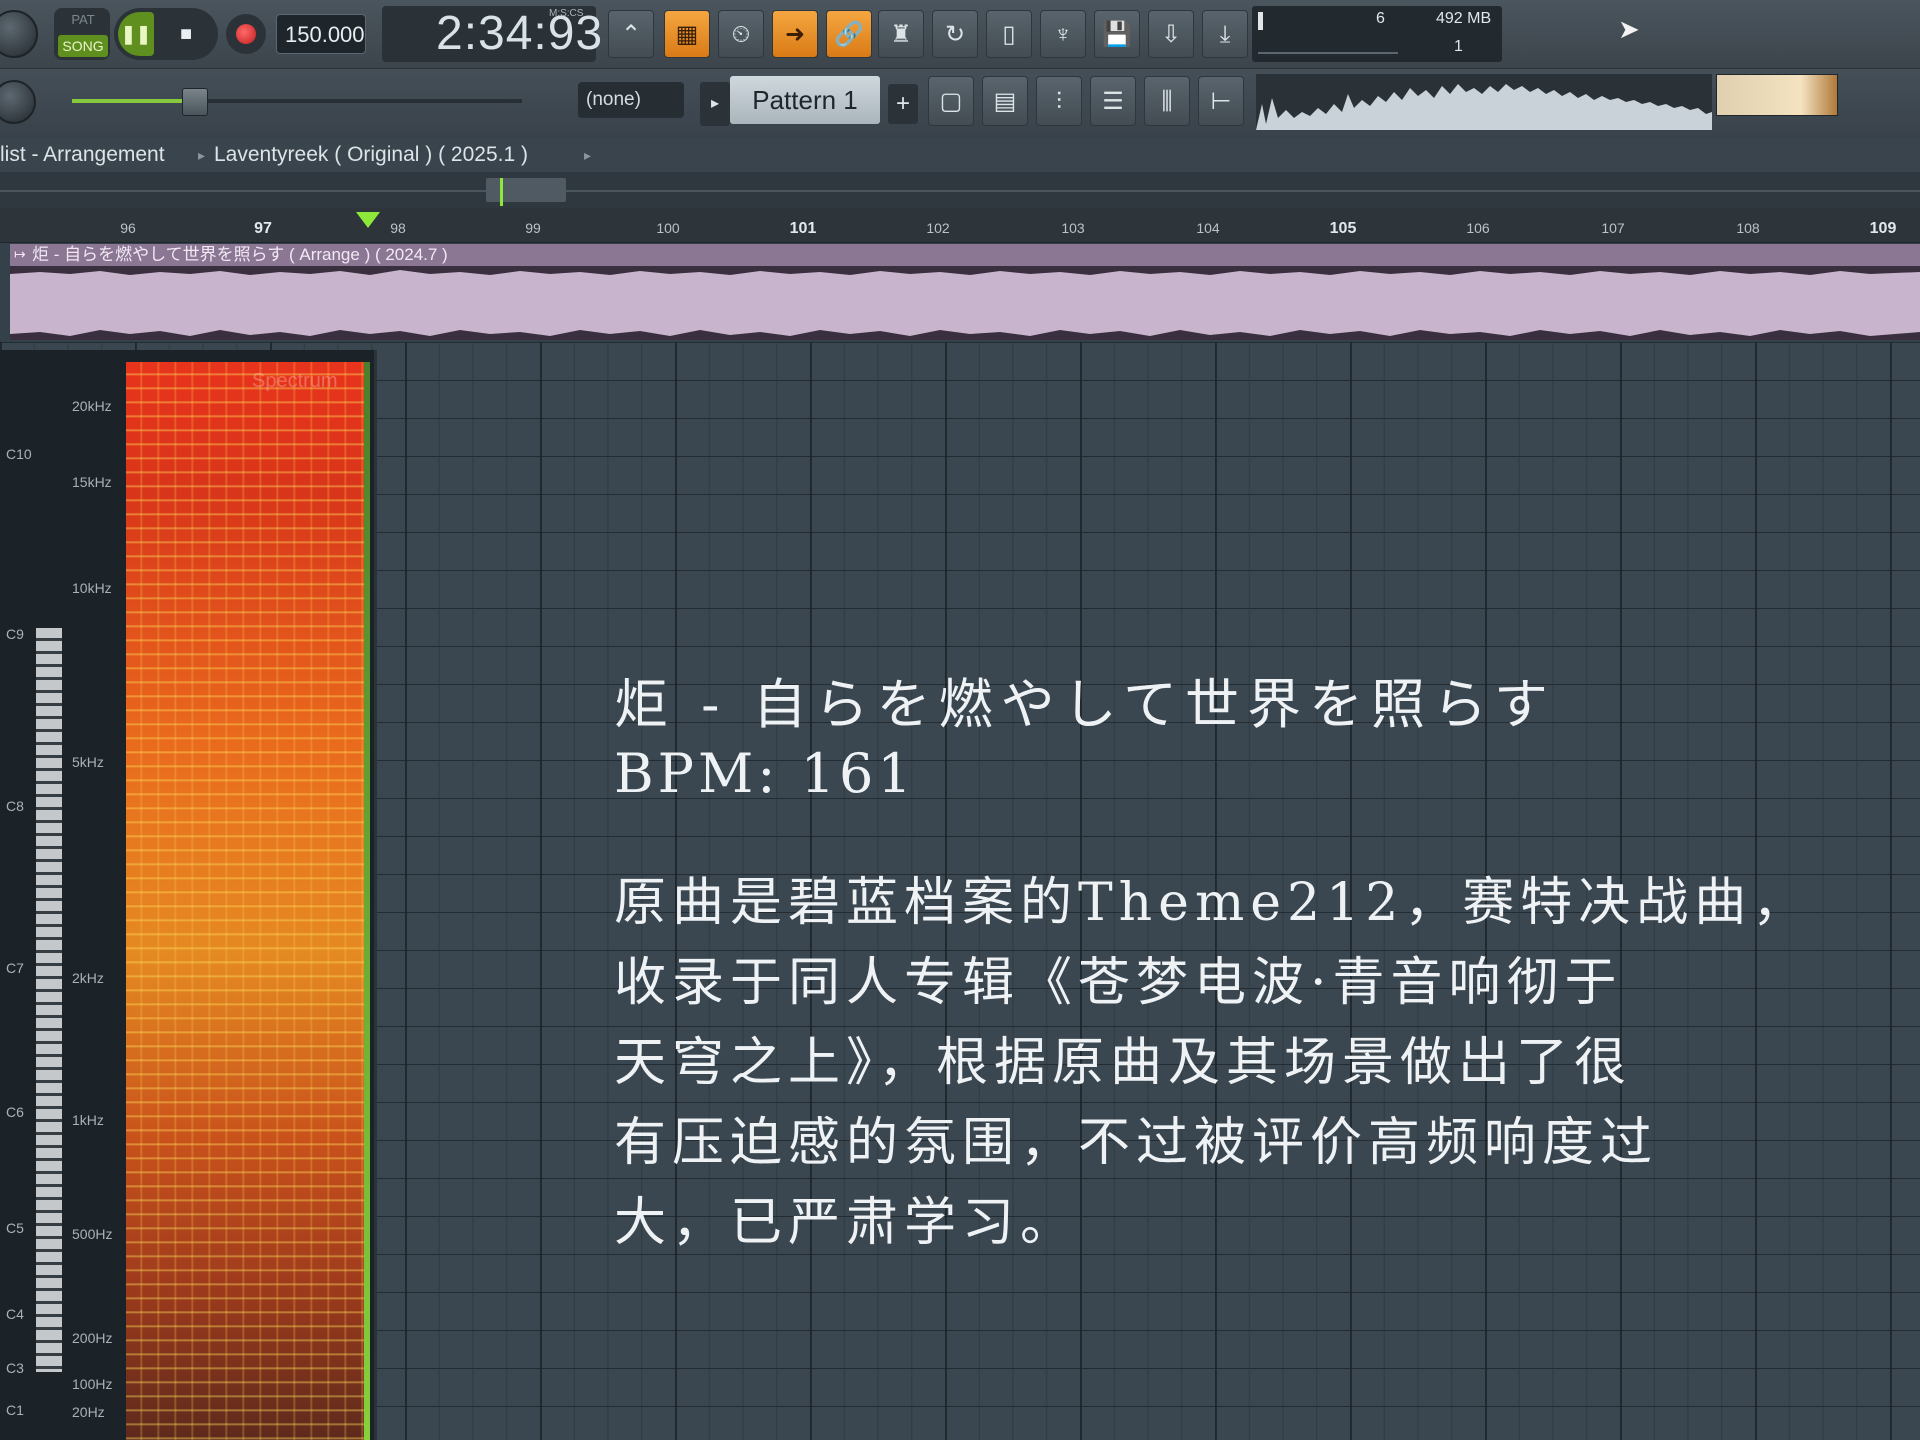 The height and width of the screenshot is (1440, 1920). Describe the element at coordinates (960, 225) in the screenshot. I see `timeline-ruler` at that location.